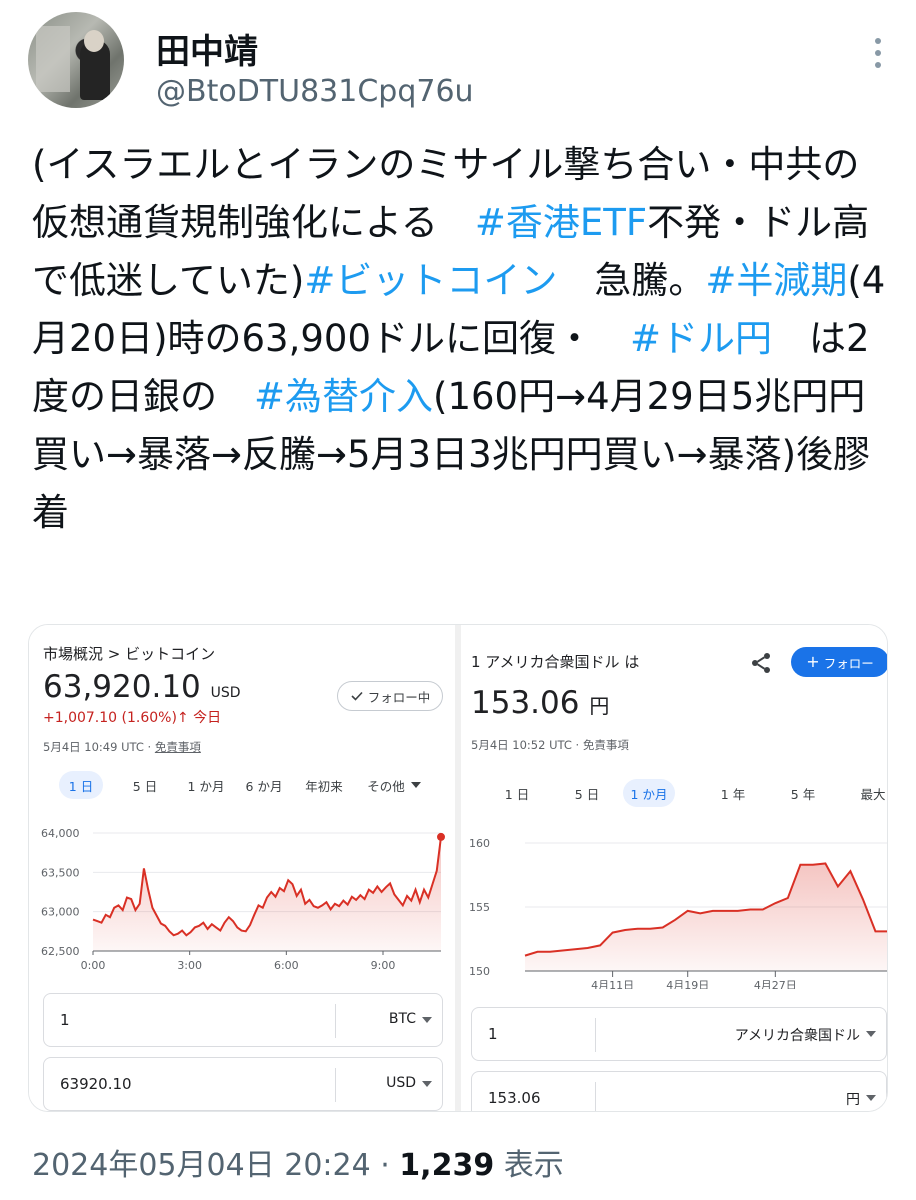 The image size is (916, 1200). What do you see at coordinates (243, 1084) in the screenshot?
I see `usd-amount-field: 63920.10 USD` at bounding box center [243, 1084].